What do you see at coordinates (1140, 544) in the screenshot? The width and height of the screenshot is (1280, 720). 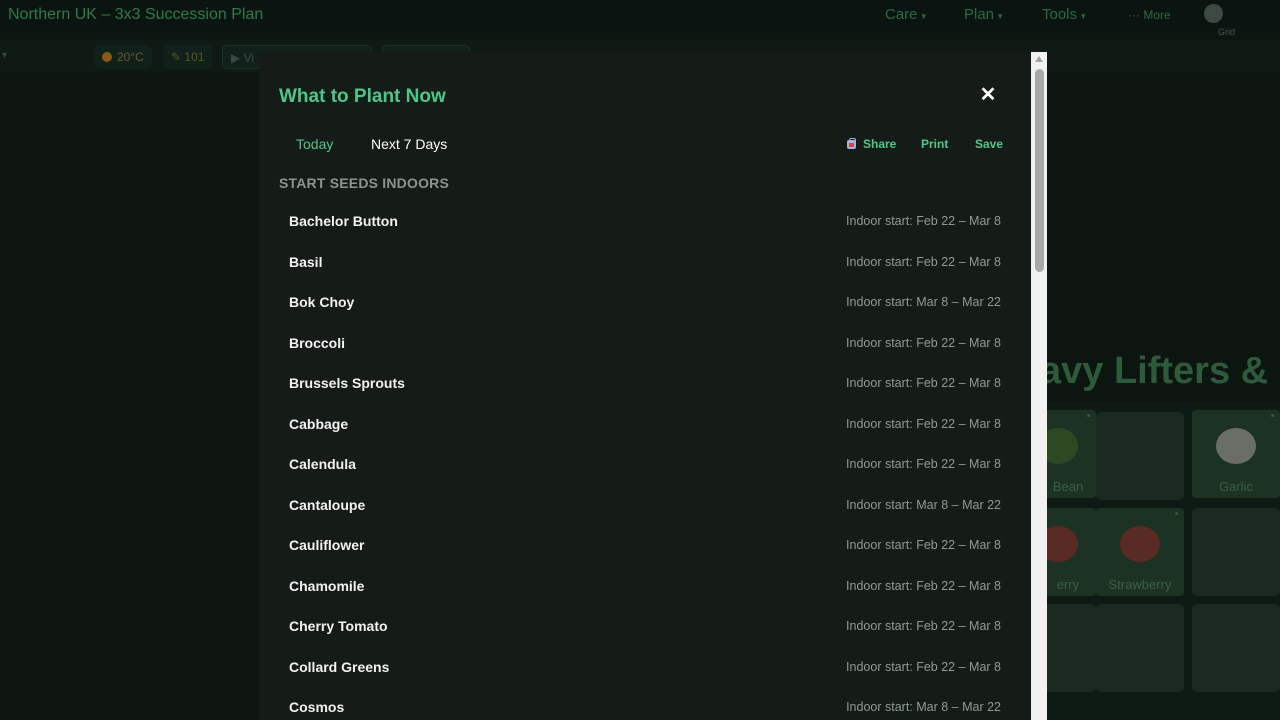 I see `strawberry-icon` at bounding box center [1140, 544].